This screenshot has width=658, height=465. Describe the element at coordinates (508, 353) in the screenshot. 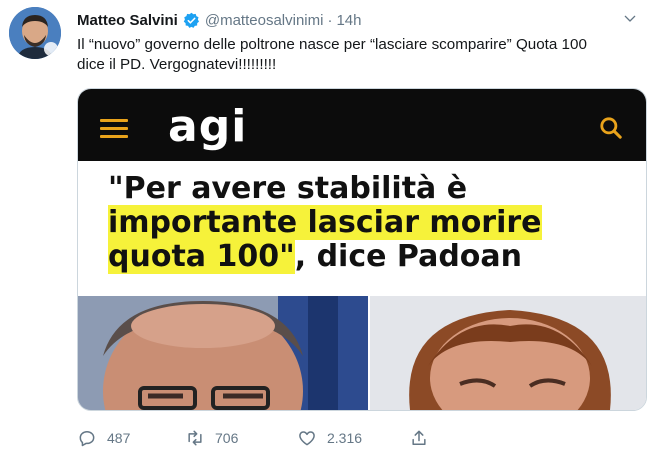

I see `photo-woman` at that location.